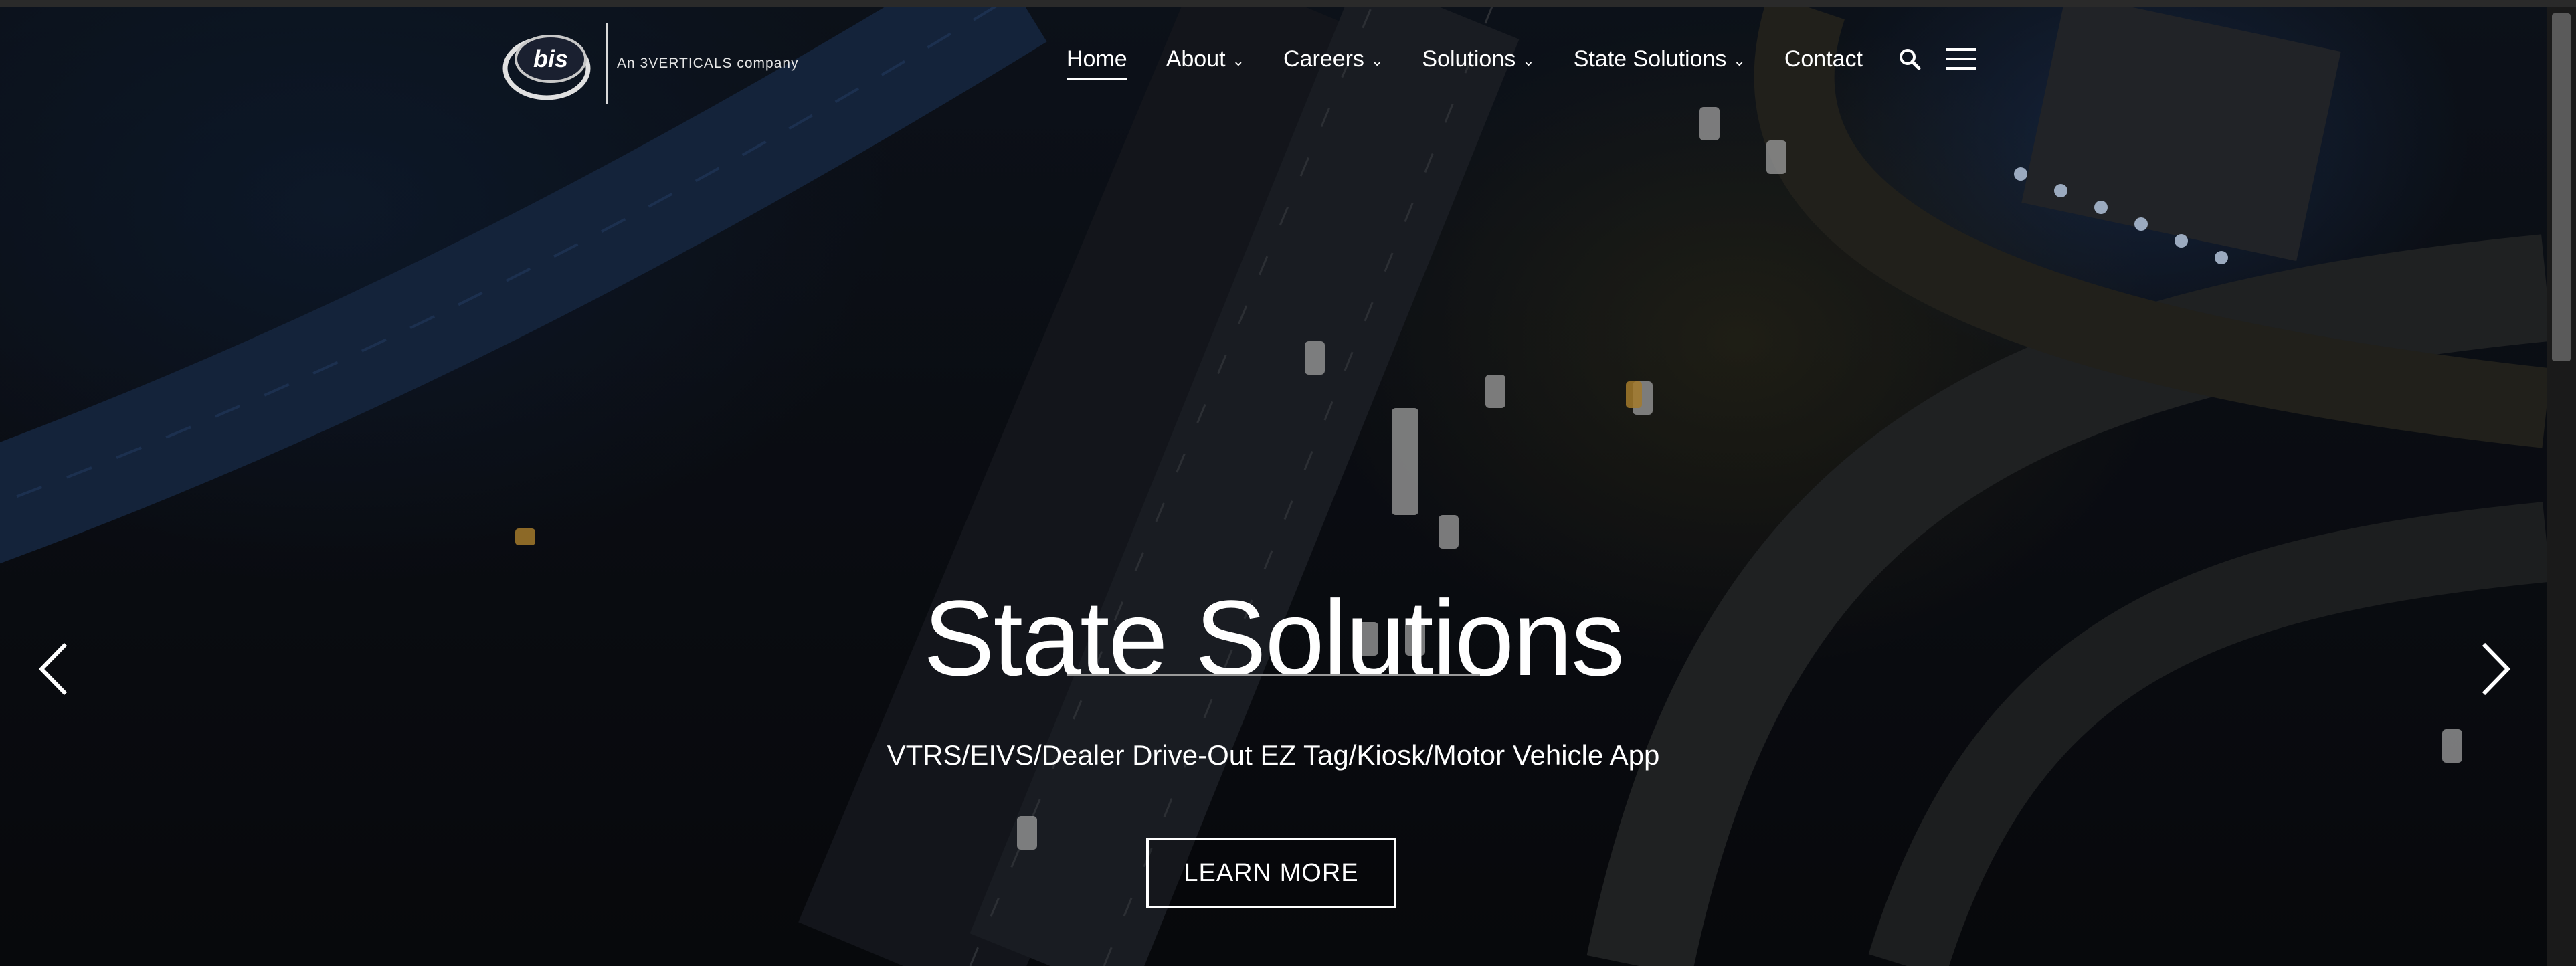 The image size is (2576, 966). I want to click on company-logo: bis An 3VERTICALS company, so click(648, 64).